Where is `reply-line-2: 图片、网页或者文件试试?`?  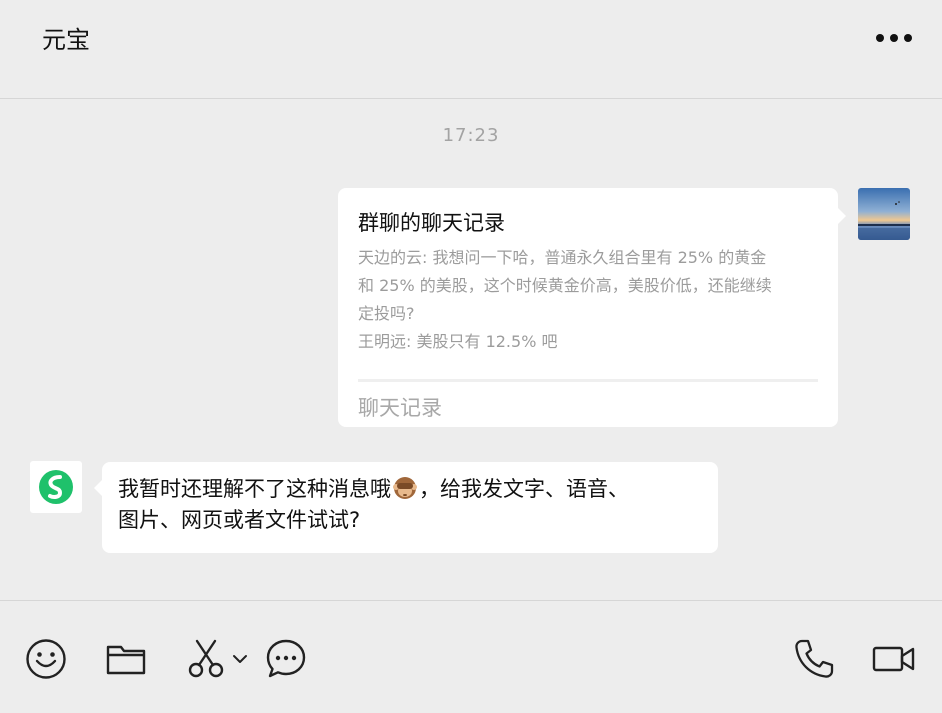 reply-line-2: 图片、网页或者文件试试? is located at coordinates (239, 520).